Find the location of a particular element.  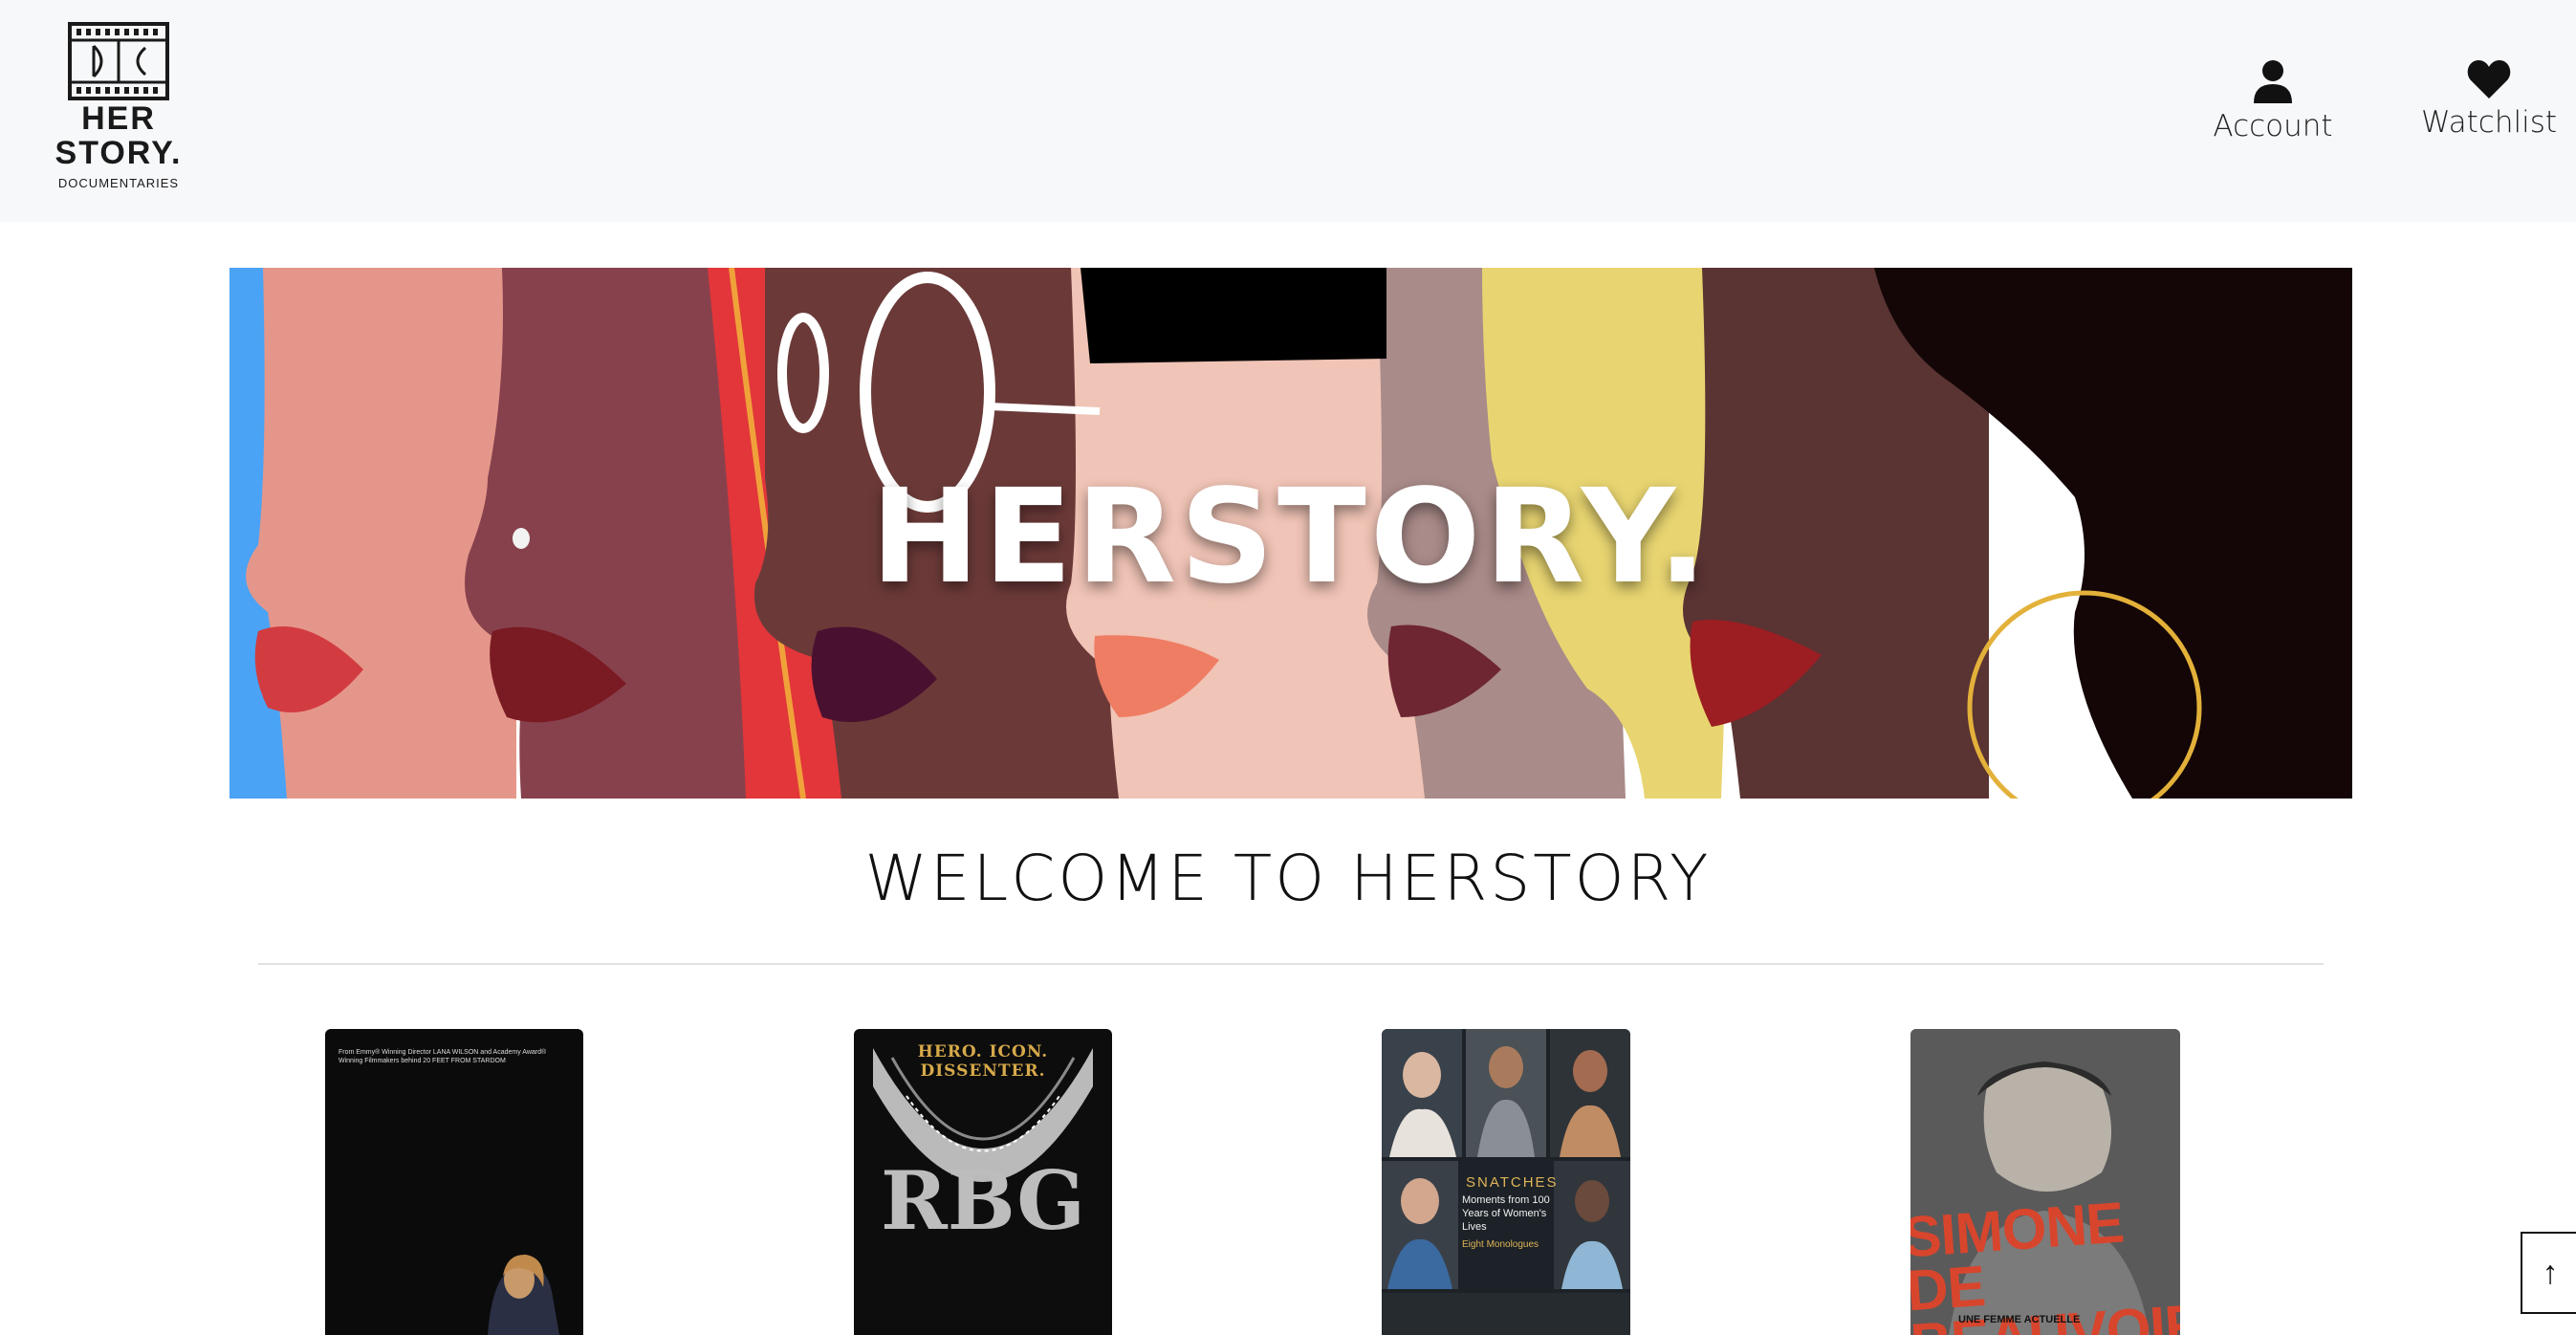

poster-card-4: SIMONE DE BEAUVOIR UNE FEMME ACTUELLE is located at coordinates (2045, 1182).